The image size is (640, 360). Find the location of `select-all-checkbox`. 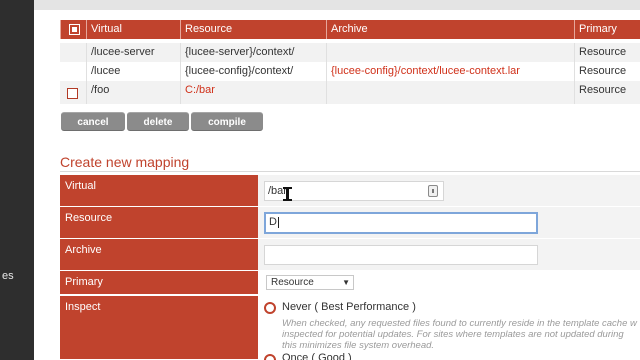

select-all-checkbox is located at coordinates (74, 29).